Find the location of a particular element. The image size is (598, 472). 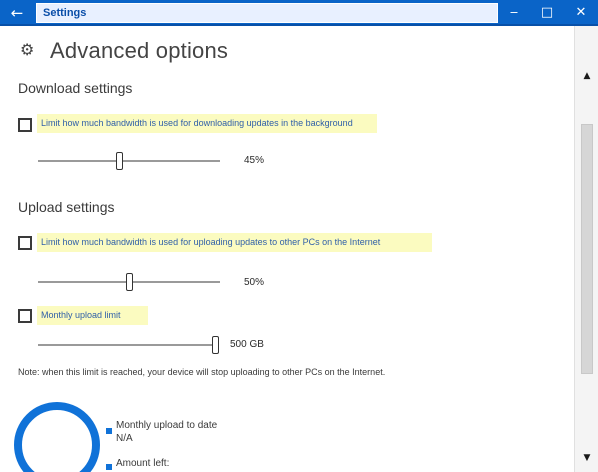

download-slider-thumb is located at coordinates (120, 161).